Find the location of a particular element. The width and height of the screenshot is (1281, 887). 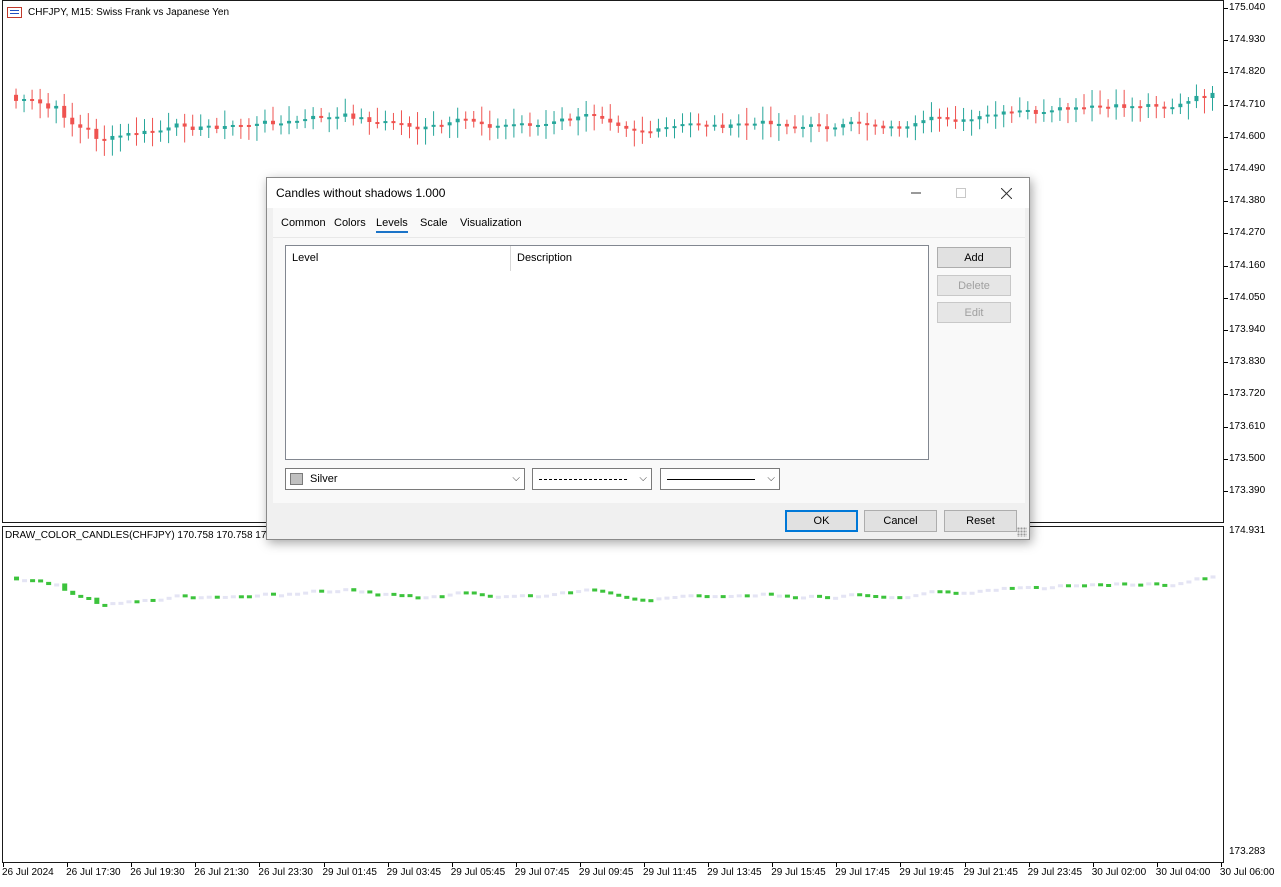

price-label: 173.830 is located at coordinates (1247, 362).